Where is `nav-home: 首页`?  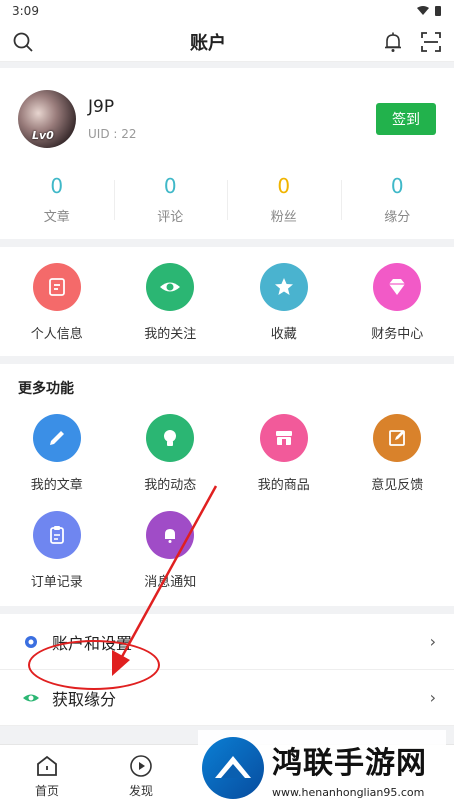
nav-home: 首页 is located at coordinates (47, 776).